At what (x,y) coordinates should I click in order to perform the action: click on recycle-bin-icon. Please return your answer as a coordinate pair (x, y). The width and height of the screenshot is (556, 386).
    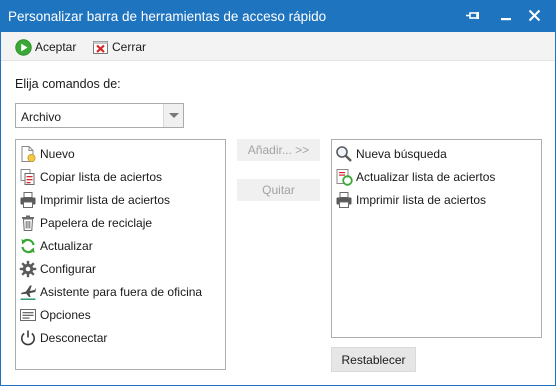
    Looking at the image, I should click on (28, 223).